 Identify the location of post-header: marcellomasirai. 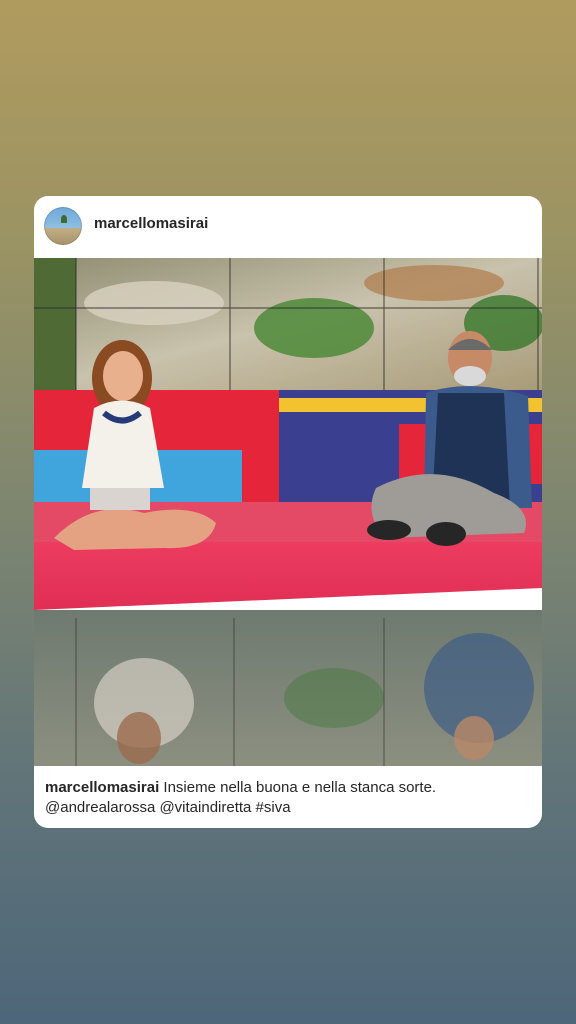
(288, 226).